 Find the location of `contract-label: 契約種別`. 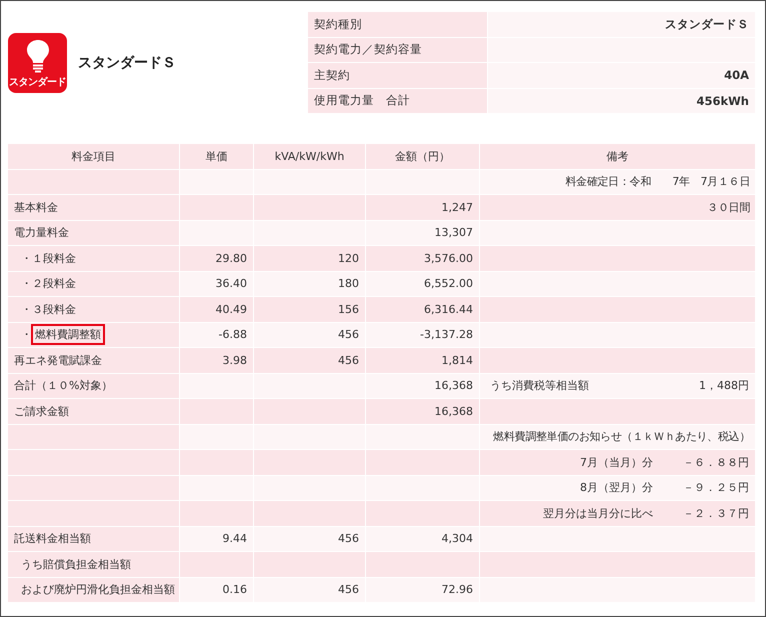

contract-label: 契約種別 is located at coordinates (397, 24).